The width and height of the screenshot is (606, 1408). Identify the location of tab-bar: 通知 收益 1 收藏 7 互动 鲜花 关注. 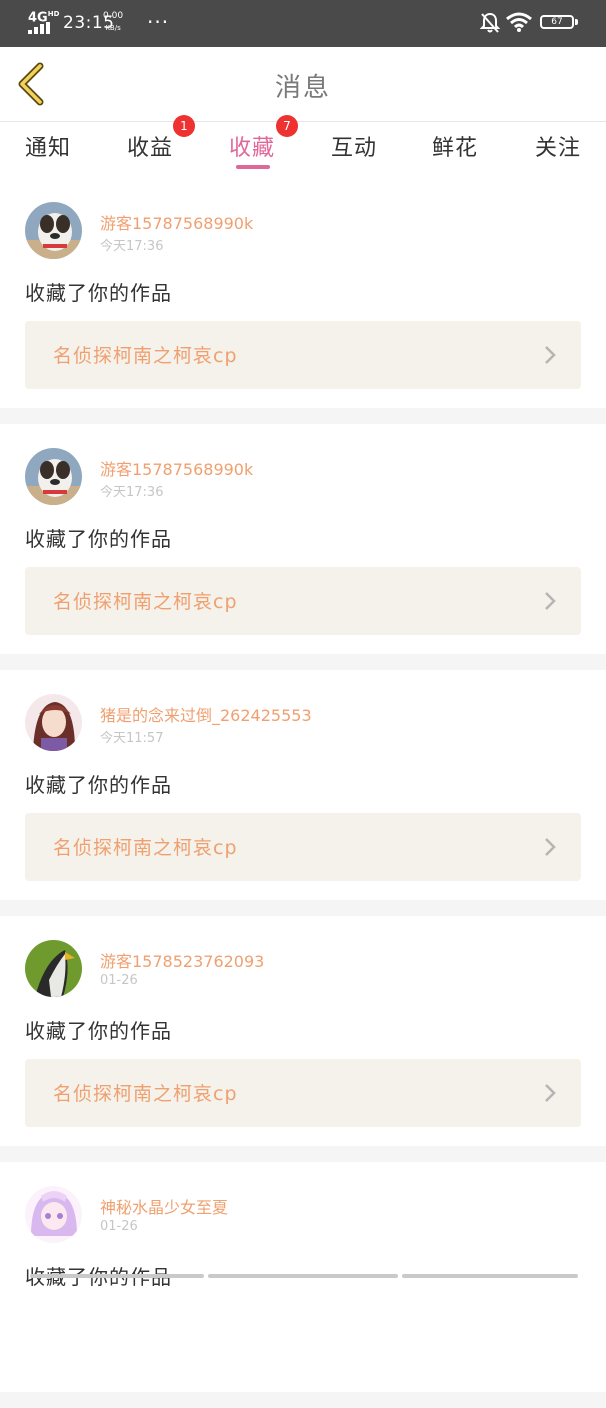
(303, 146).